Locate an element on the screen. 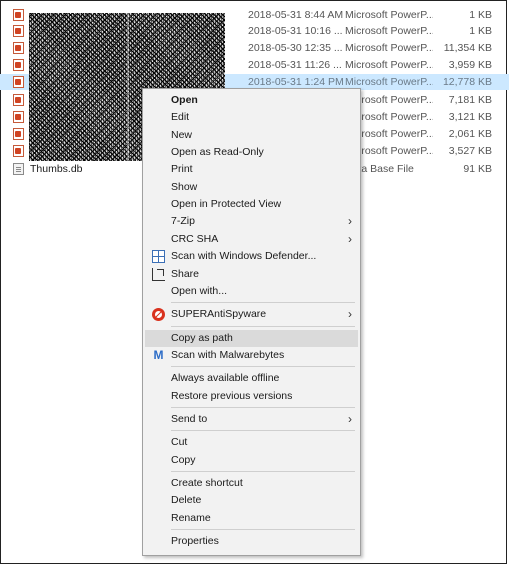 Image resolution: width=509 pixels, height=566 pixels. menu-item-print: Print is located at coordinates (251, 169).